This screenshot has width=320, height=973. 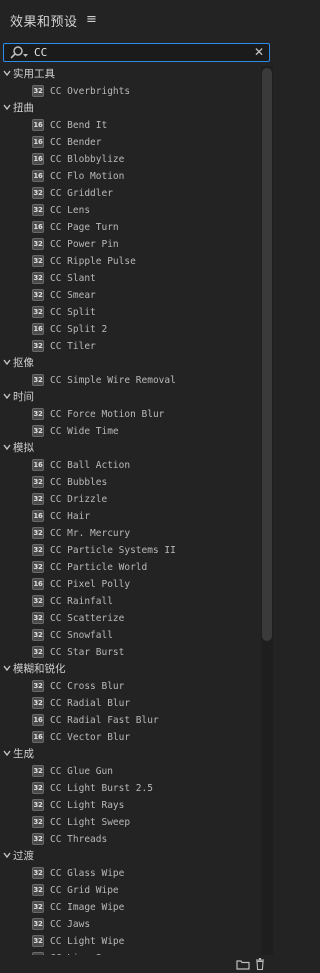 I want to click on effect-item: 32 CC Particle World, so click(x=130, y=567).